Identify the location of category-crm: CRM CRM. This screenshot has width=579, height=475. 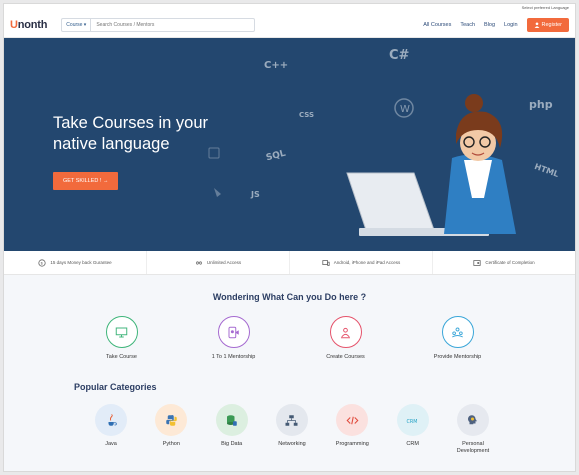
(413, 429).